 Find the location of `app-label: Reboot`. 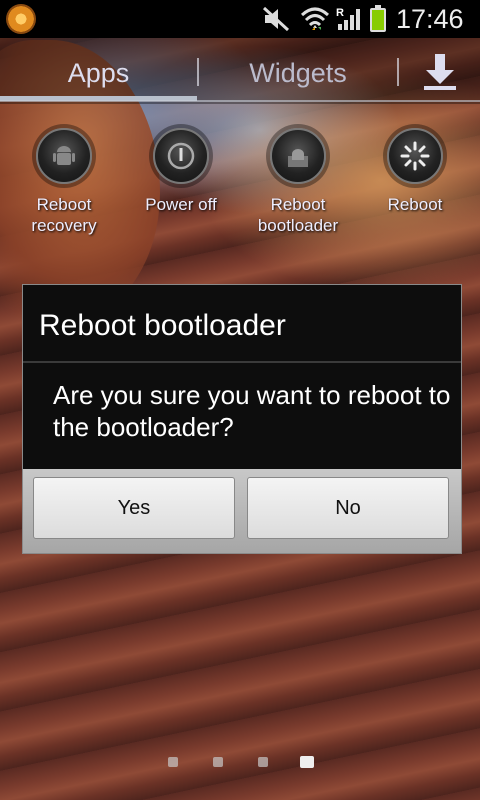

app-label: Reboot is located at coordinates (415, 204).